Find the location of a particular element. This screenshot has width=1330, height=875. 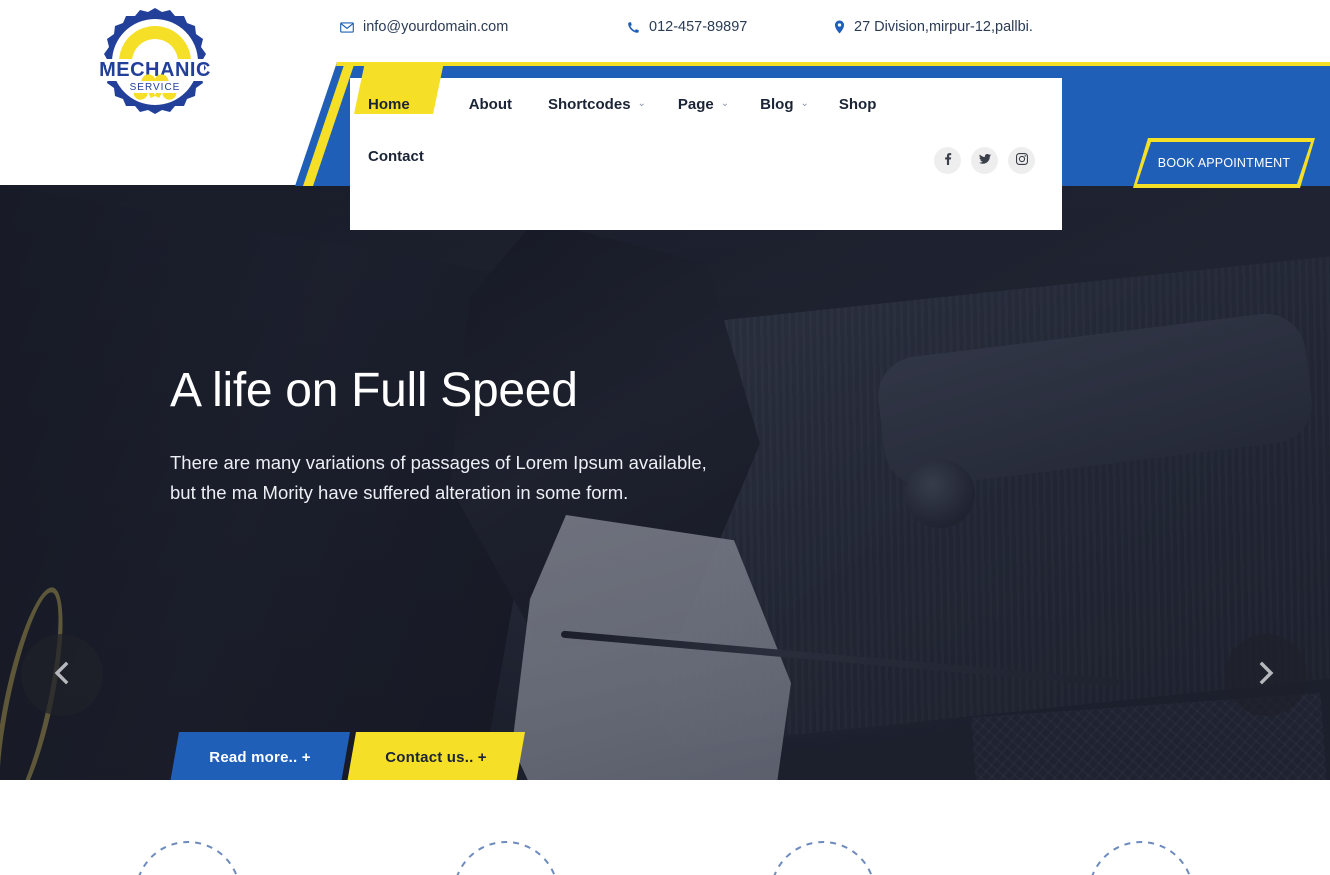

instagram-icon is located at coordinates (1021, 161).